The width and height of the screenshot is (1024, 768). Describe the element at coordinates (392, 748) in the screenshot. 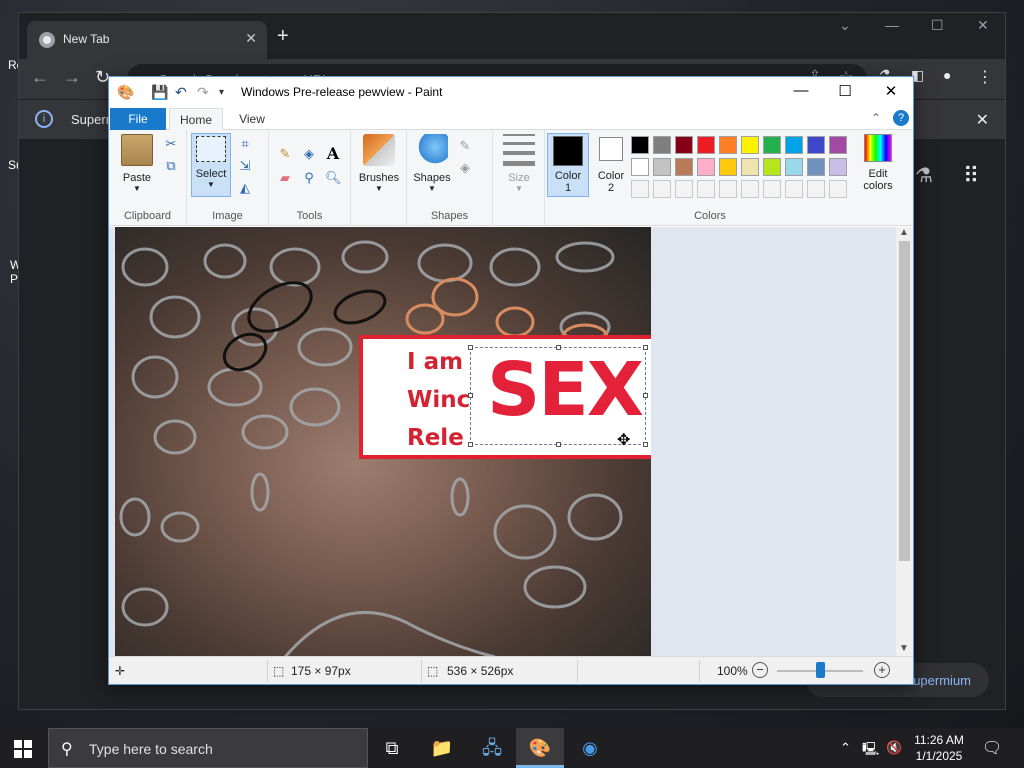

I see `task-view-icon: ⧉` at that location.